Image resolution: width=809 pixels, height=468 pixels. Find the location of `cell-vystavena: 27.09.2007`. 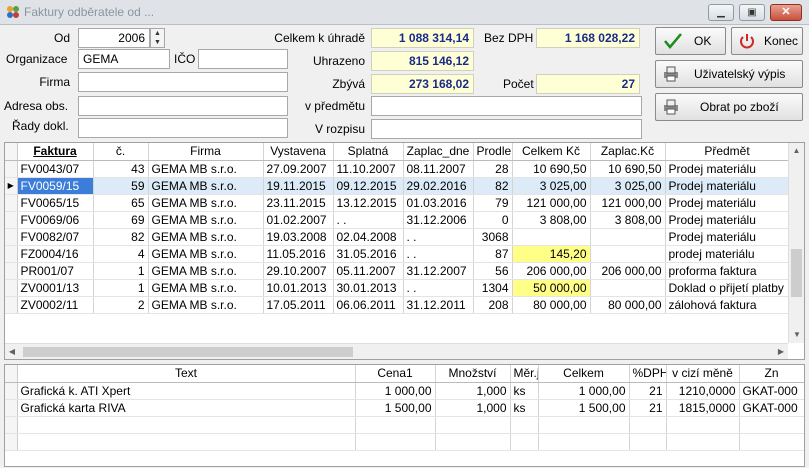

cell-vystavena: 27.09.2007 is located at coordinates (298, 169).